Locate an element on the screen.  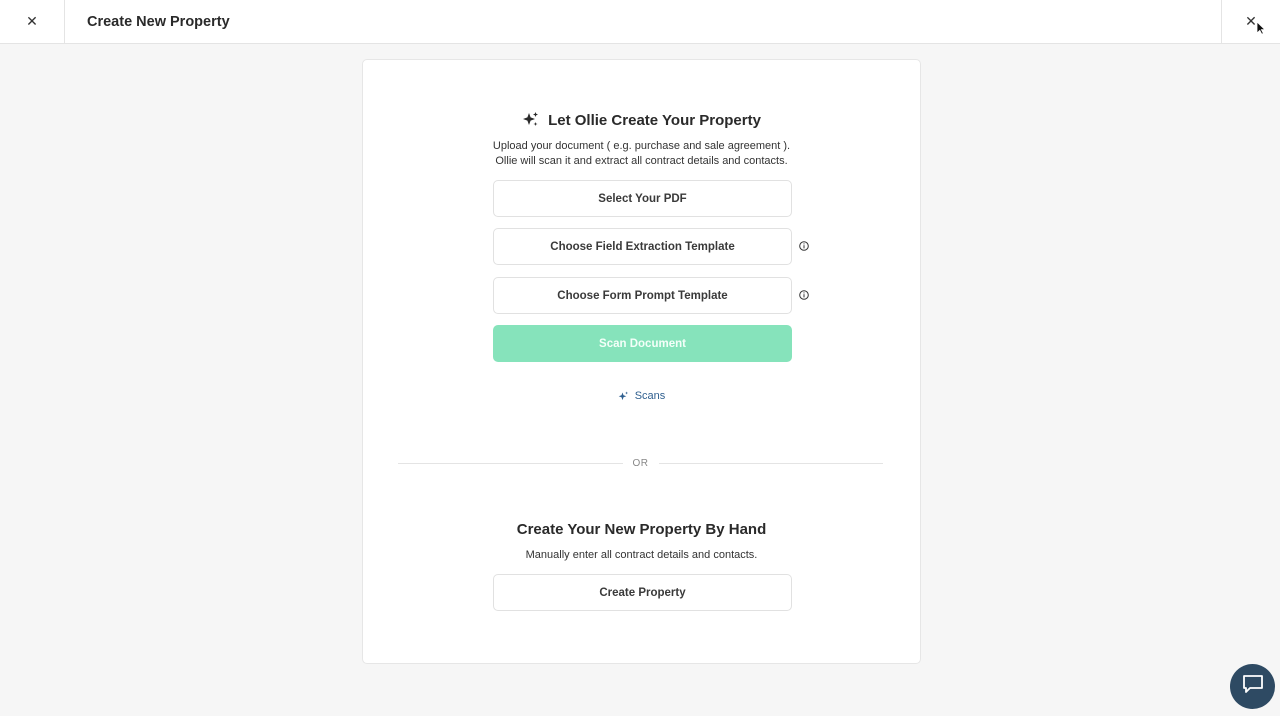
top-bar: ✕ Create New Property ✕ is located at coordinates (640, 22).